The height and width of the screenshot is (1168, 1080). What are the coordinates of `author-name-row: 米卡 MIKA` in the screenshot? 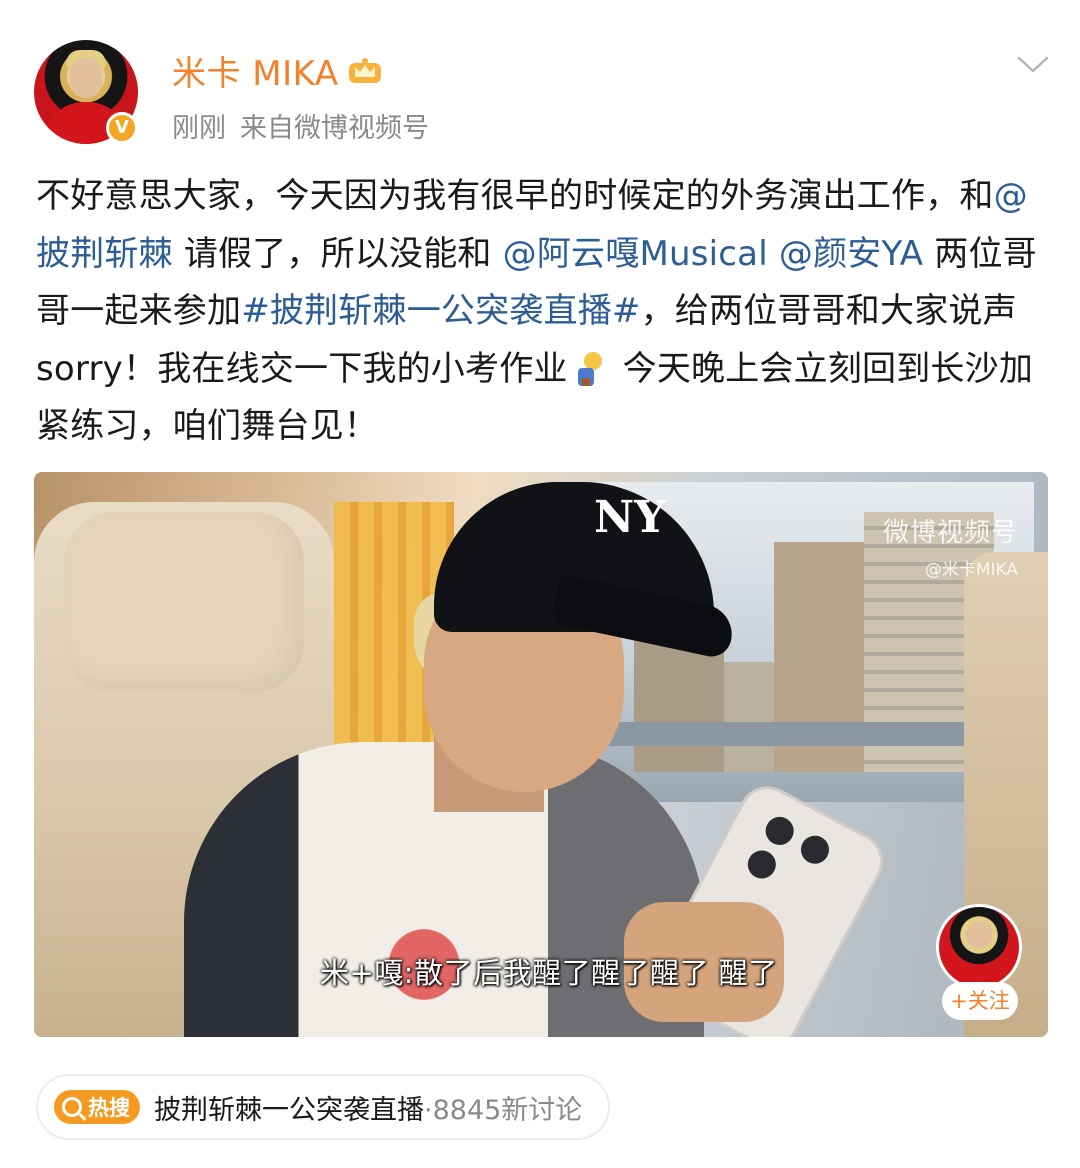 It's located at (277, 70).